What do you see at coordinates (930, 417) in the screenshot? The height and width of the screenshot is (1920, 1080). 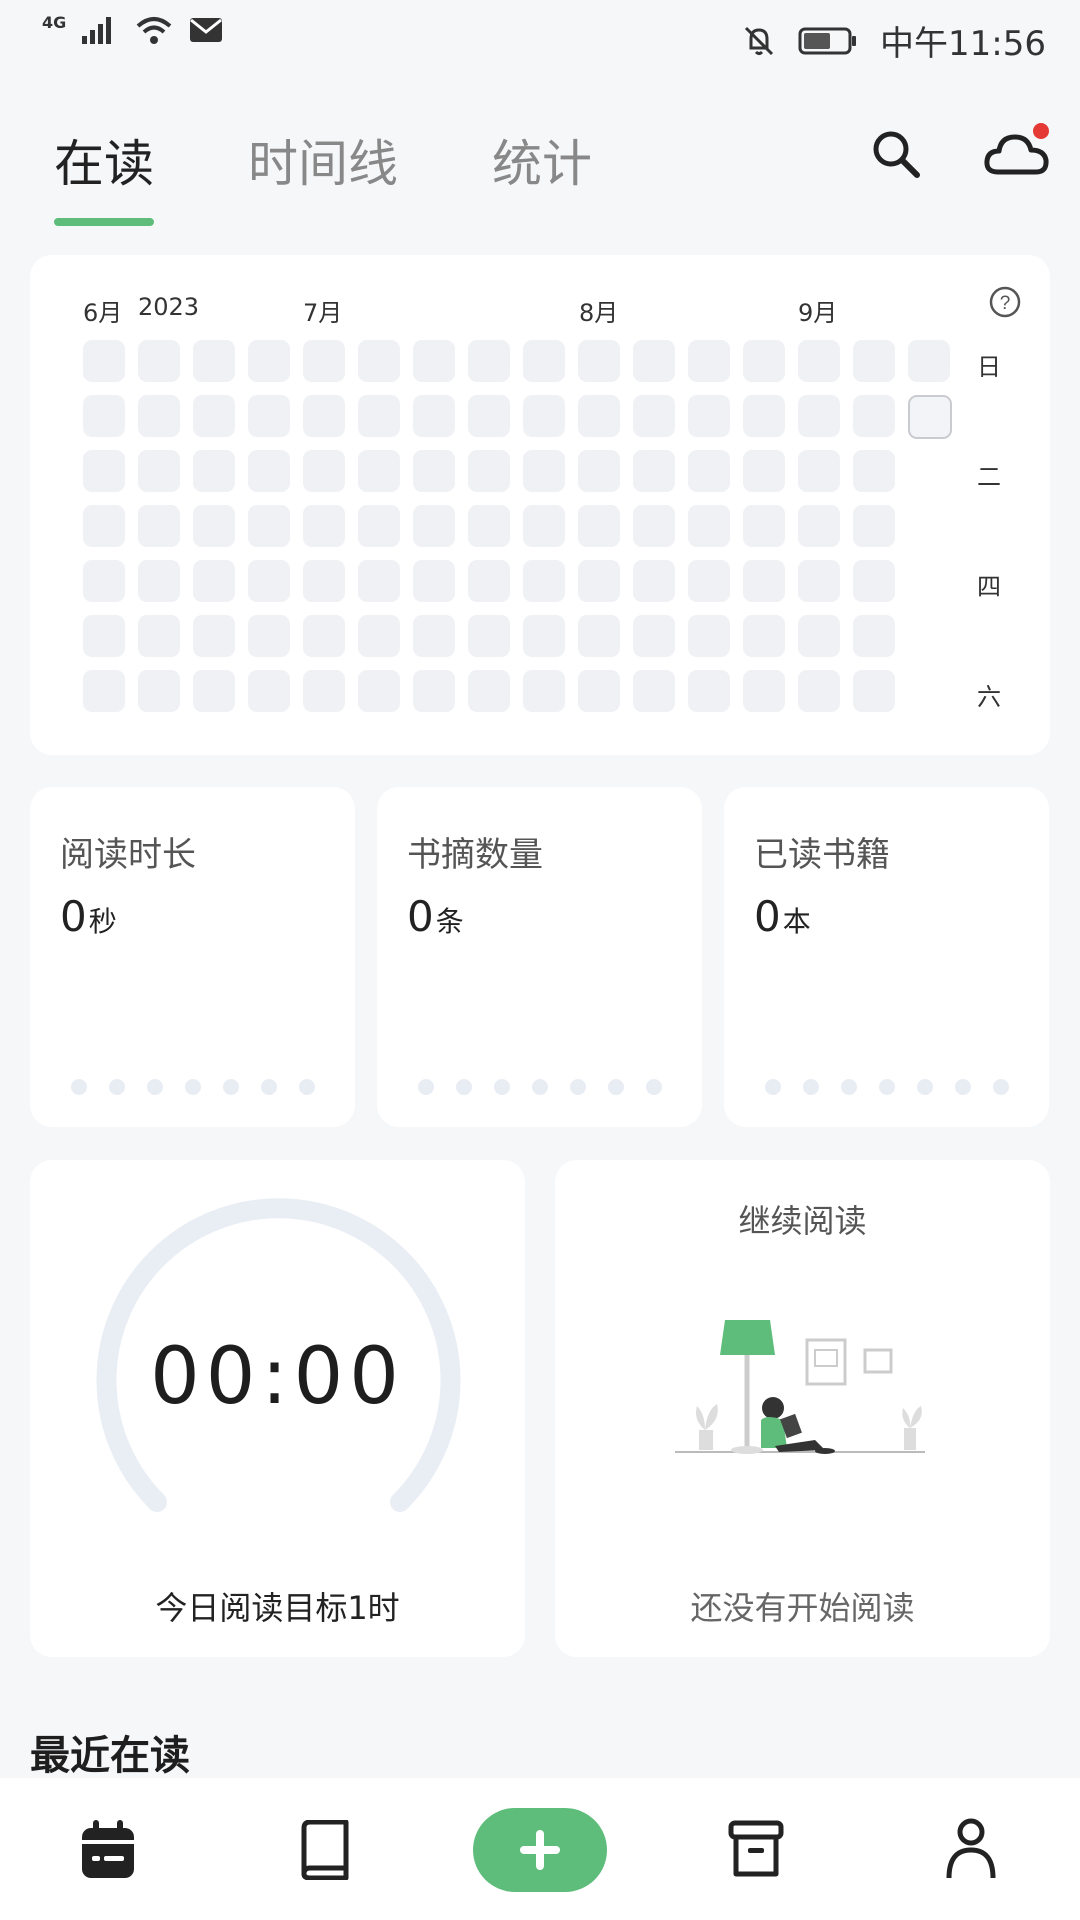 I see `heatmap-cell-today` at bounding box center [930, 417].